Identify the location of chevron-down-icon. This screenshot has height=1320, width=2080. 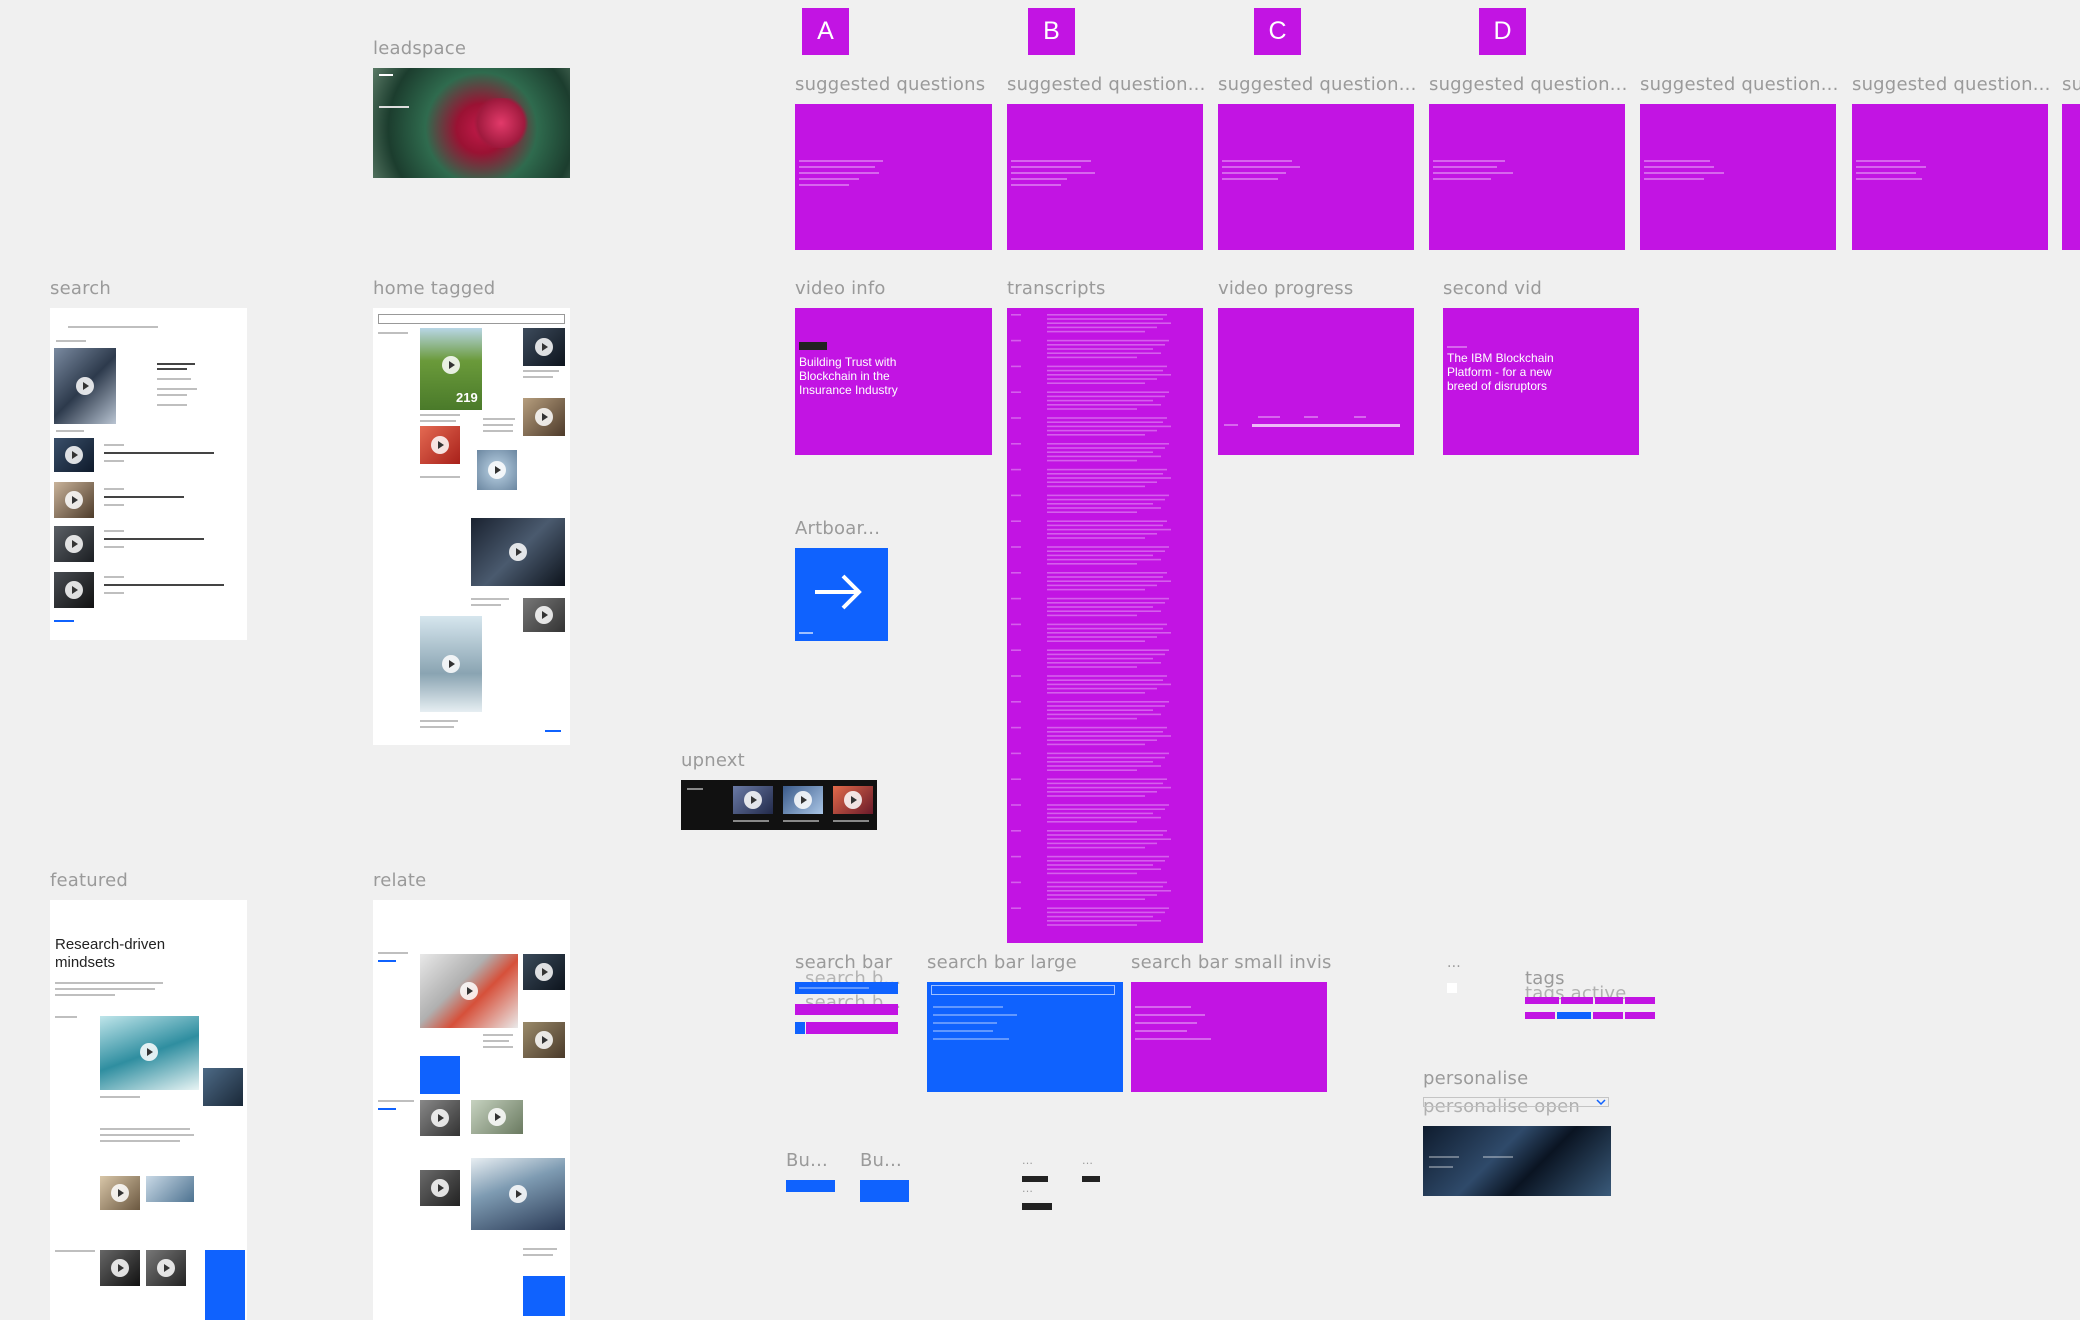
(1601, 1102).